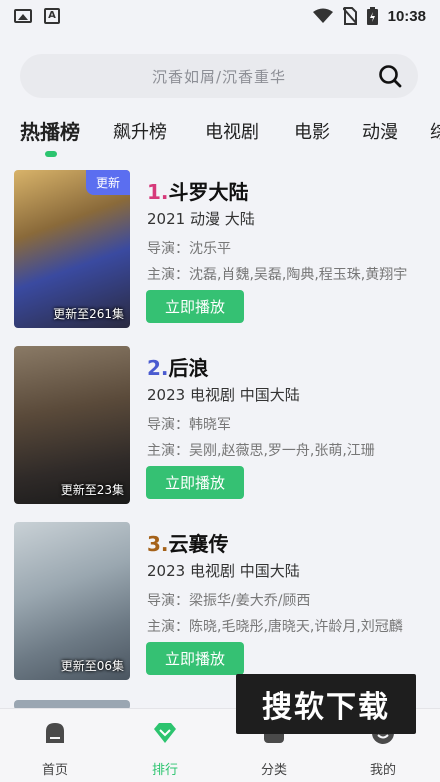 Image resolution: width=440 pixels, height=782 pixels. Describe the element at coordinates (229, 601) in the screenshot. I see `item-director: 导演：梁振华/姜大乔/顾西` at that location.